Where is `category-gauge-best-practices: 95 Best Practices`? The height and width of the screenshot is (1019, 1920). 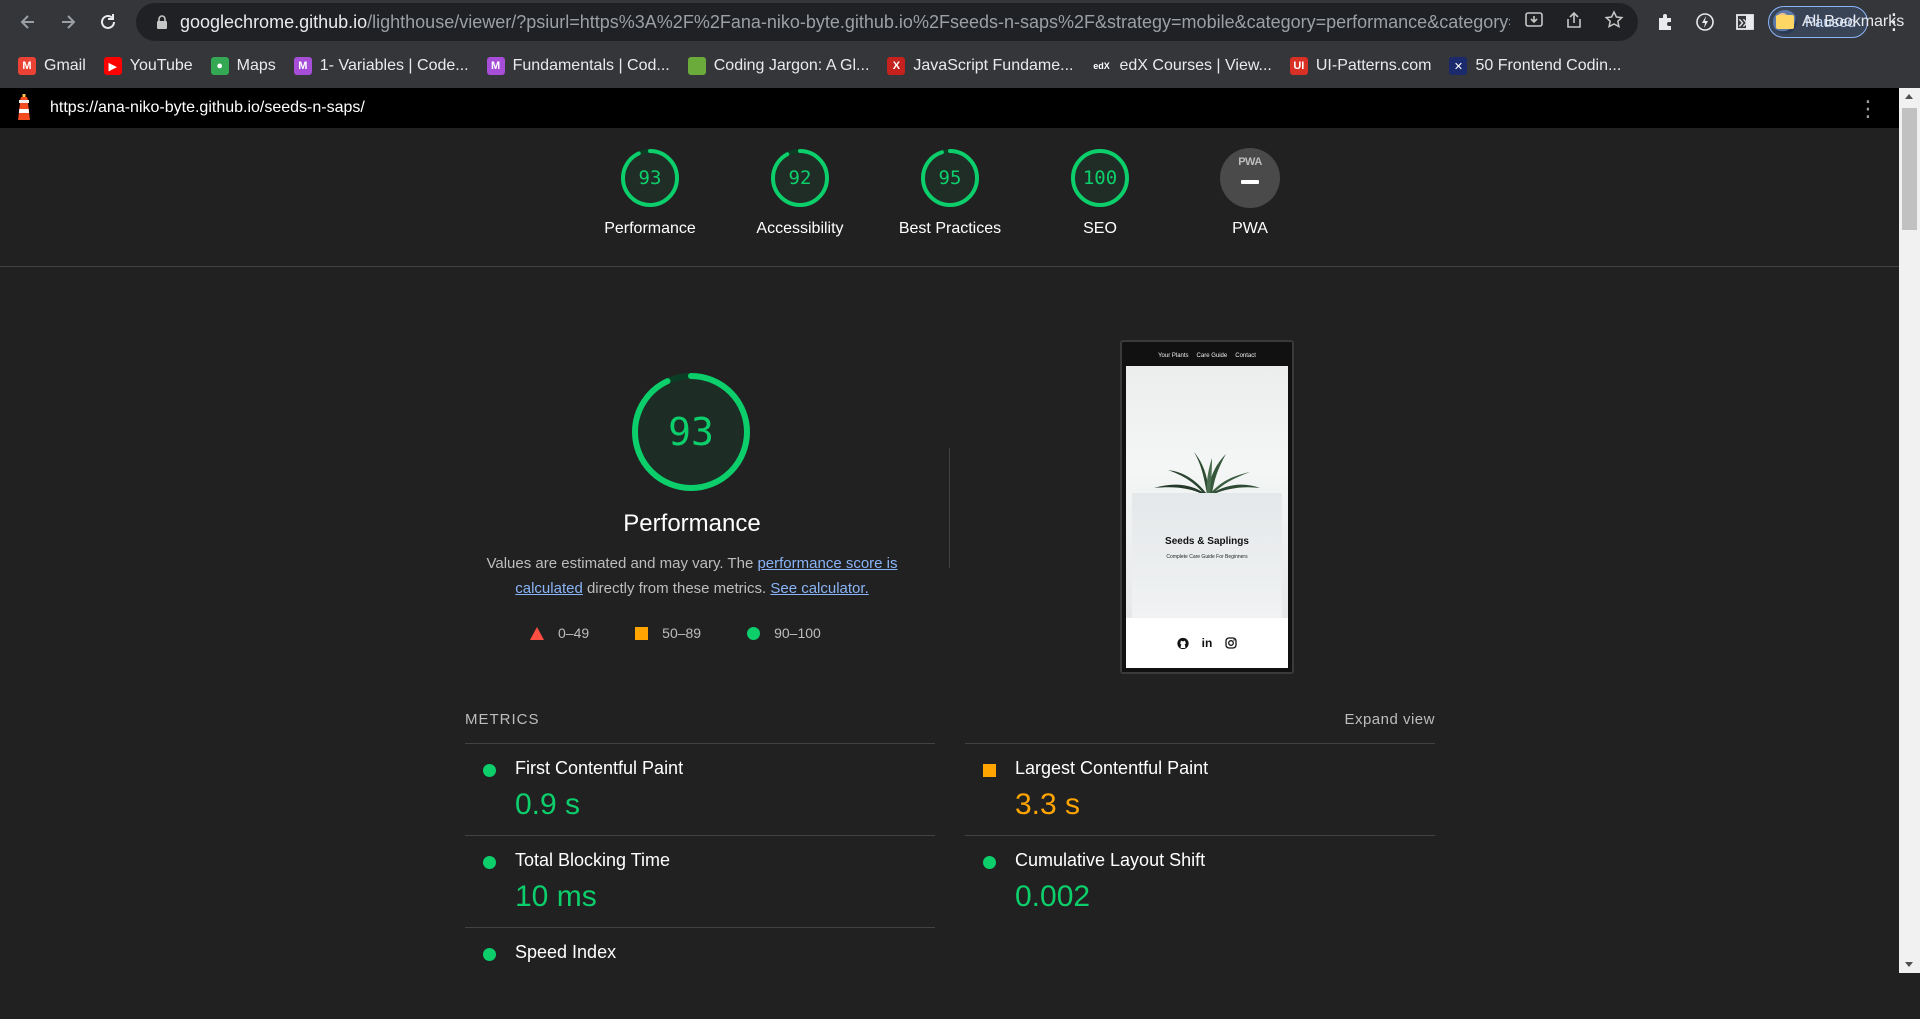
category-gauge-best-practices: 95 Best Practices is located at coordinates (950, 193).